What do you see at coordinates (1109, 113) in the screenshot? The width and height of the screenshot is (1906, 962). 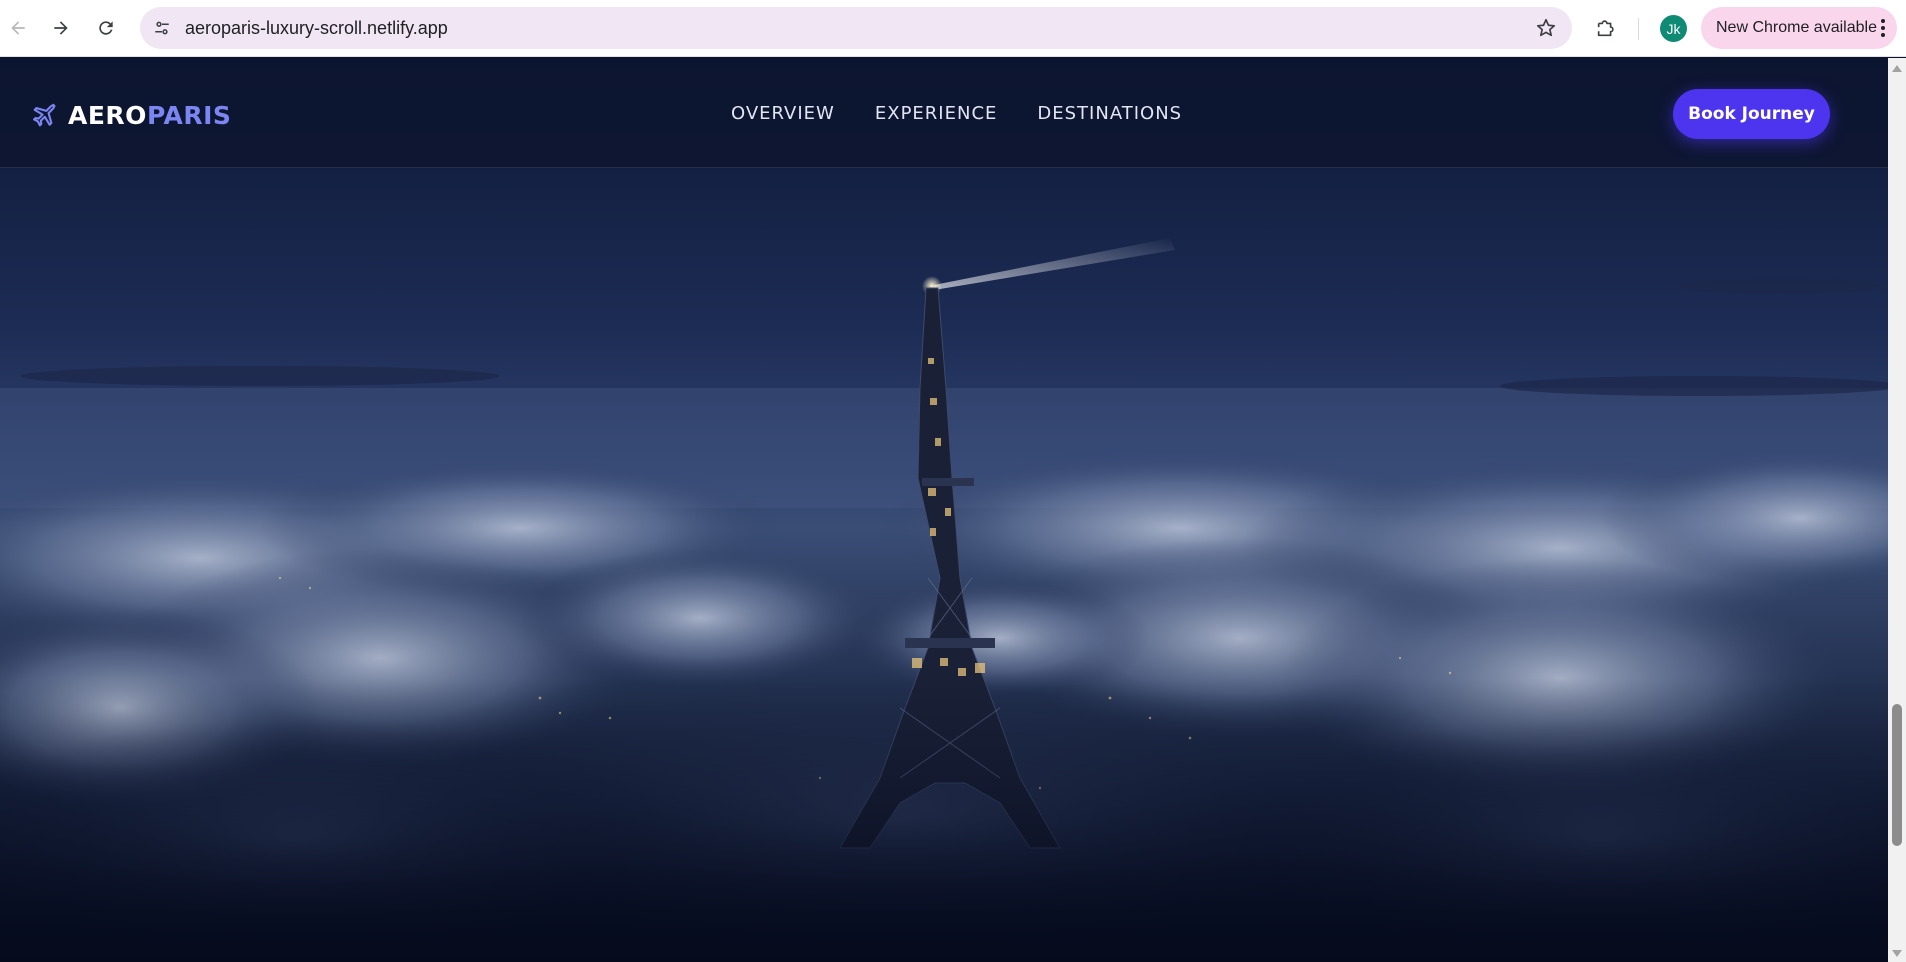 I see `nav-link-destinations: DESTINATIONS` at bounding box center [1109, 113].